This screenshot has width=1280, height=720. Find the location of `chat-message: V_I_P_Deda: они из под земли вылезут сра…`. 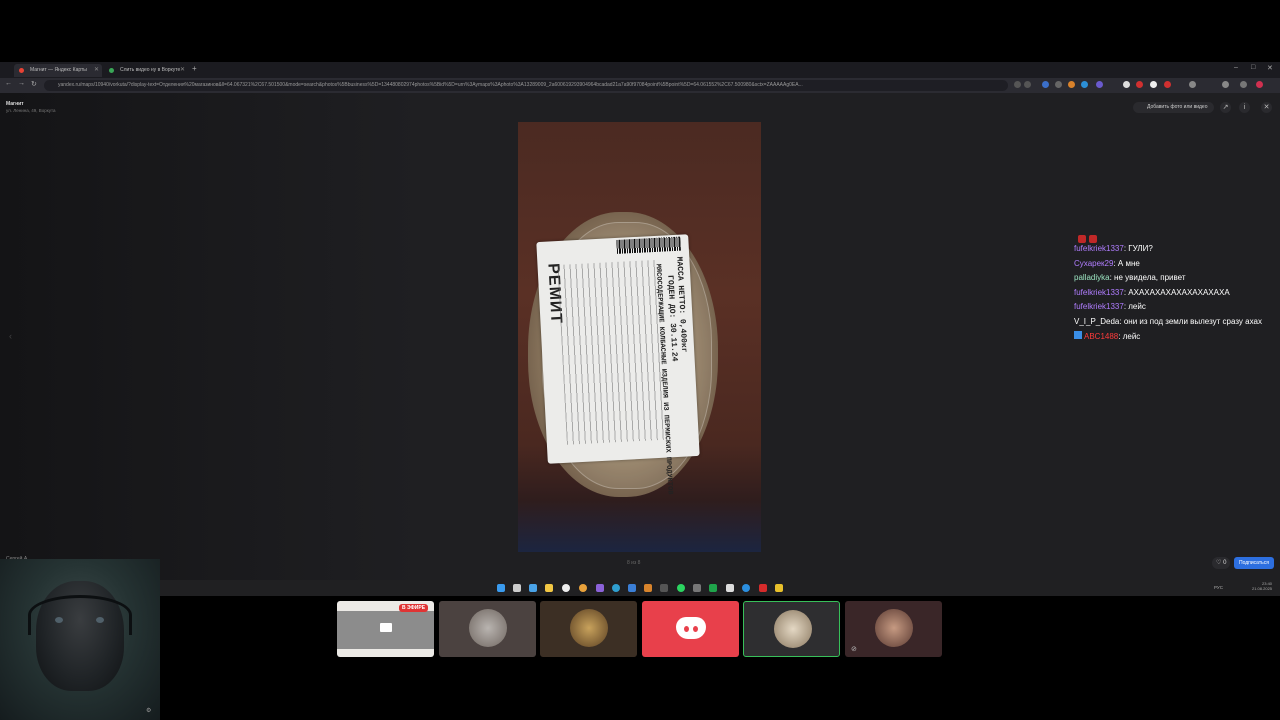

chat-message: V_I_P_Deda: они из под земли вылезут сра… is located at coordinates (1168, 321).